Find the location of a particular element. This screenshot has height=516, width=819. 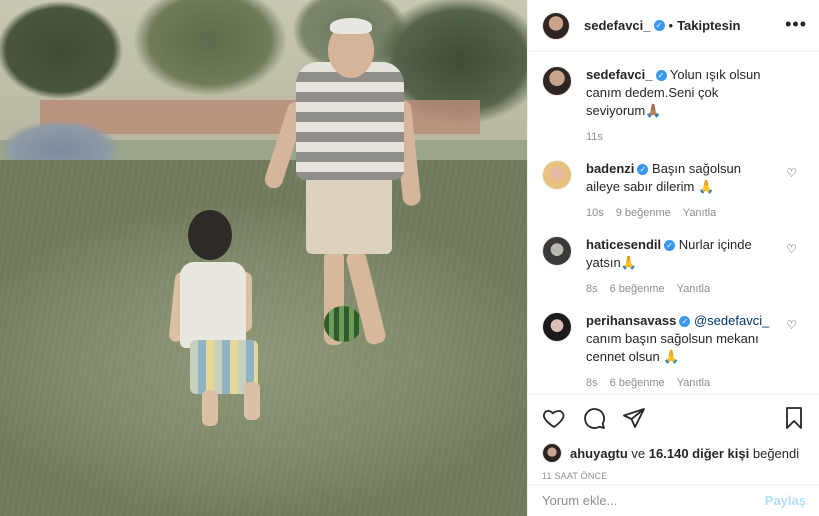

child-head is located at coordinates (210, 235).